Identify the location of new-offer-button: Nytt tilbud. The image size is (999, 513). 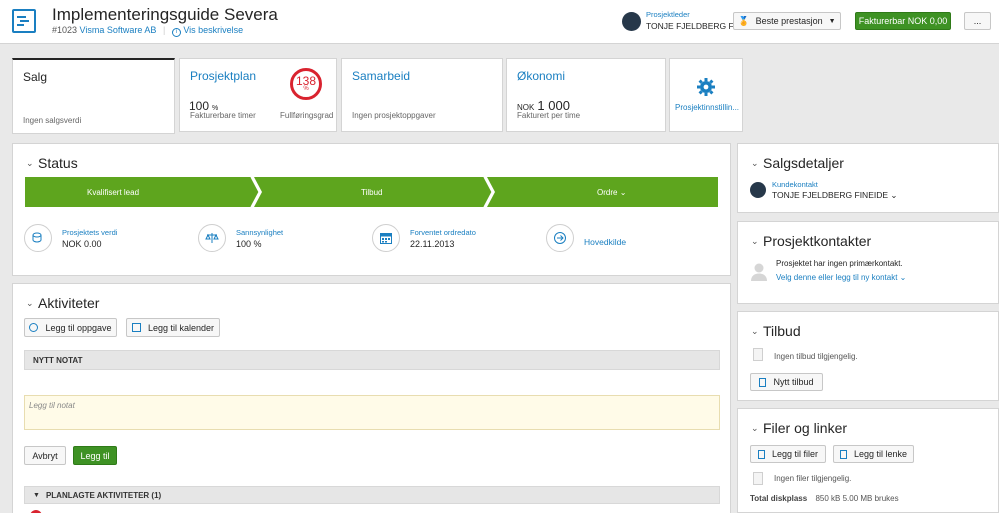
(786, 382).